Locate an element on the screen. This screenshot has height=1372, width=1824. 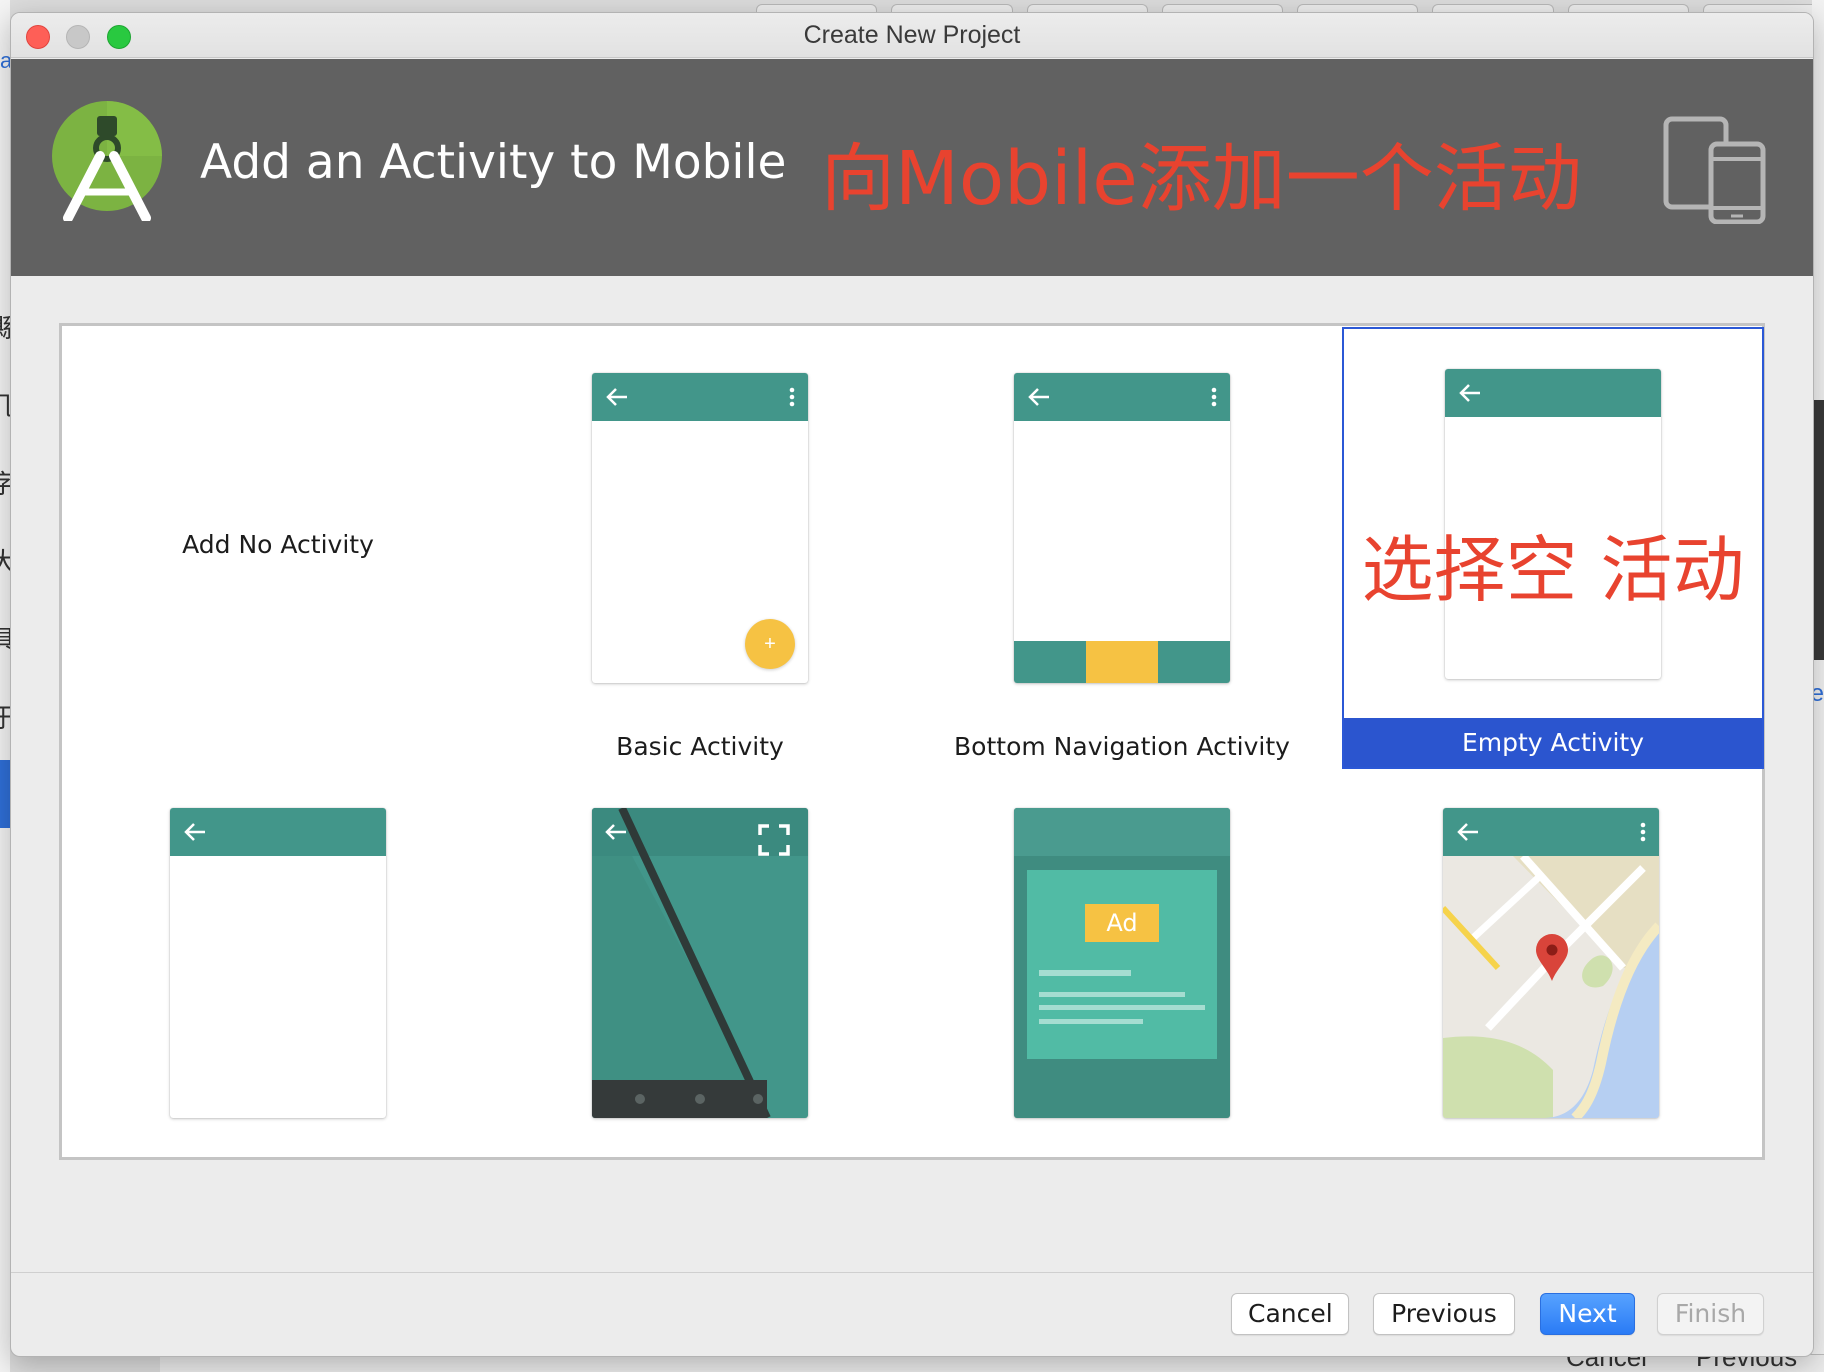
fullscreen-icon is located at coordinates (774, 840).